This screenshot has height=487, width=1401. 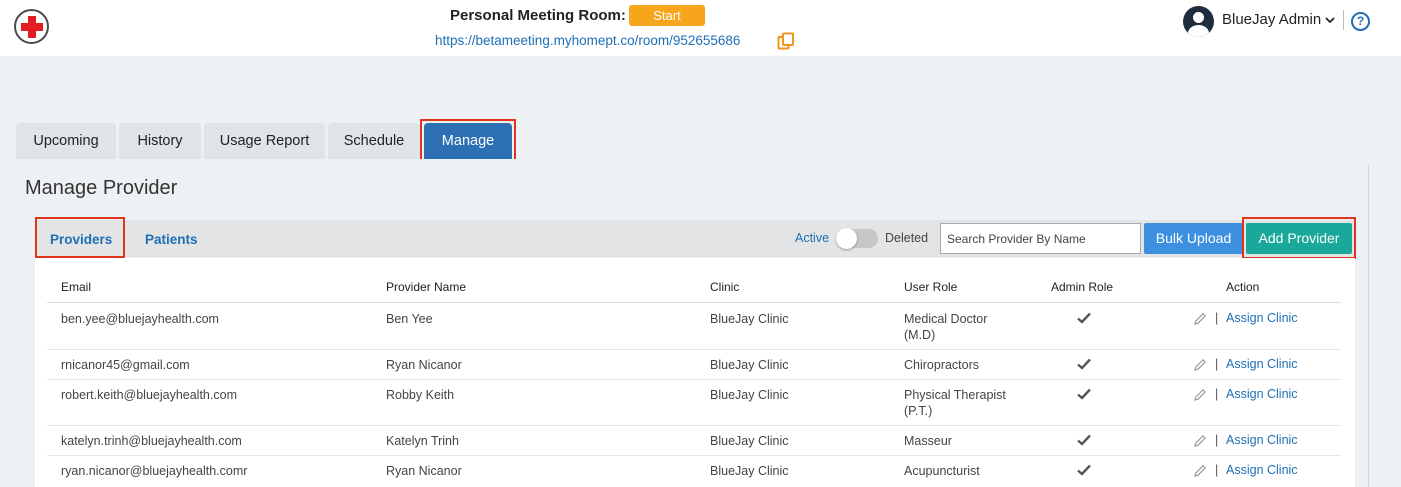 I want to click on cell-provider-name: Robby Keith, so click(x=420, y=395).